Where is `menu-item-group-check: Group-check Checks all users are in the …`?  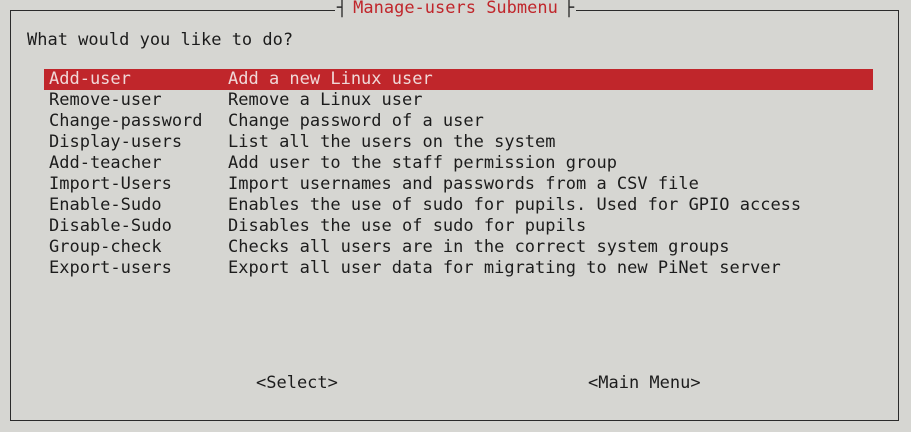 menu-item-group-check: Group-check Checks all users are in the … is located at coordinates (458, 247).